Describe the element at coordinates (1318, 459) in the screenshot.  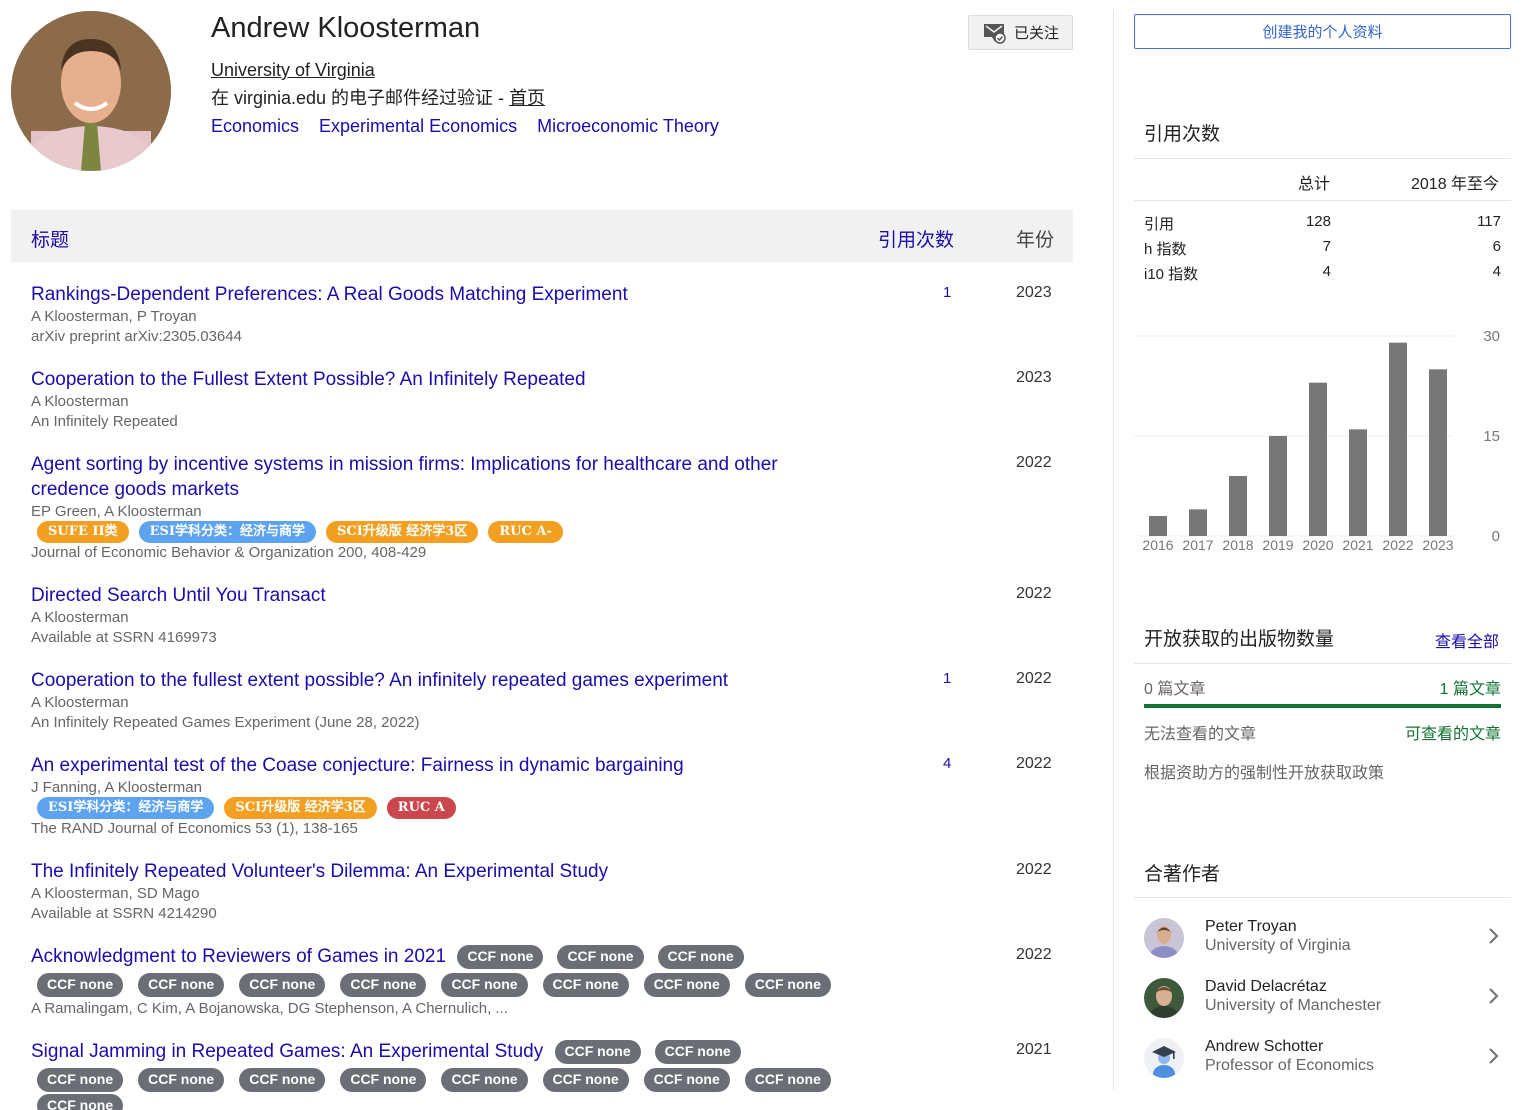
I see `chart-bar-2020` at that location.